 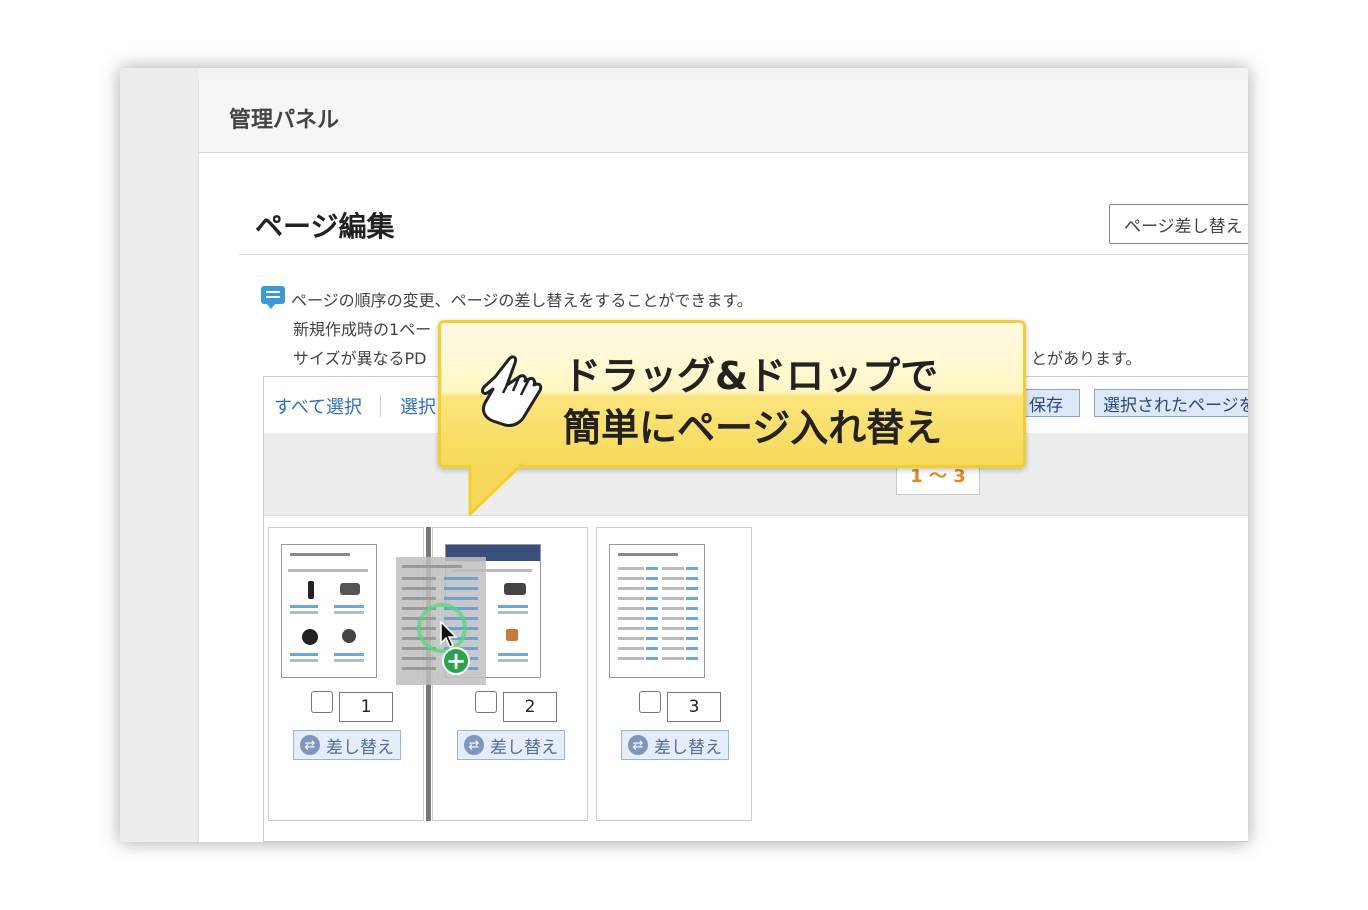 I want to click on select-link: 選択, so click(x=418, y=406).